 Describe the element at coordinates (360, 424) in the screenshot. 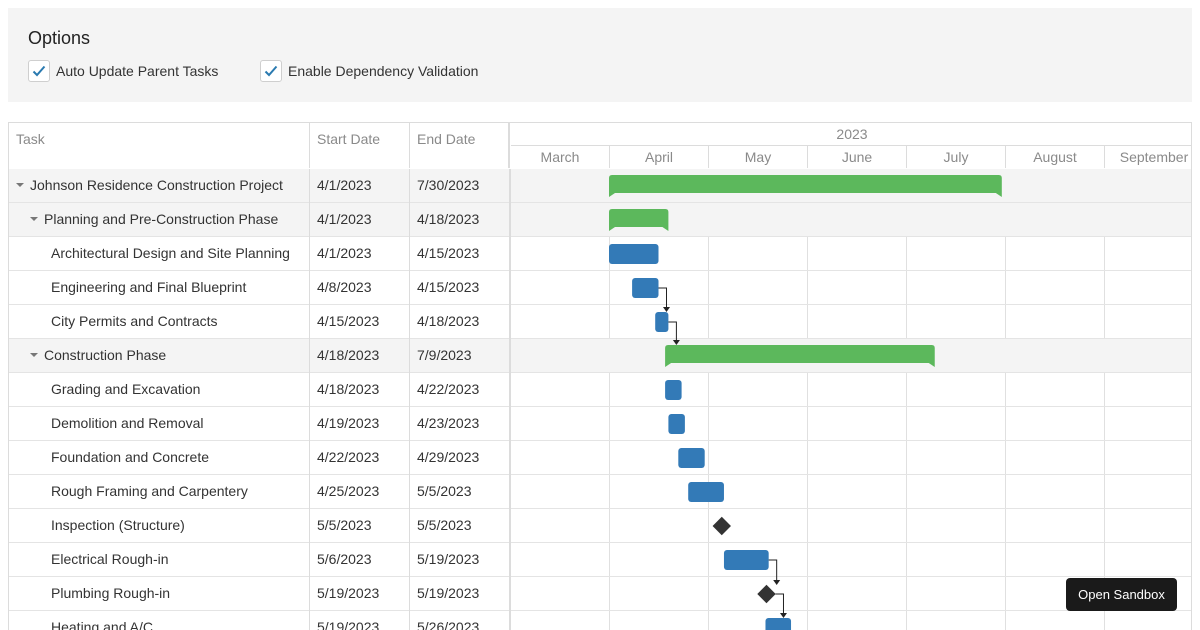

I see `task-start-date: 4/19/2023` at that location.